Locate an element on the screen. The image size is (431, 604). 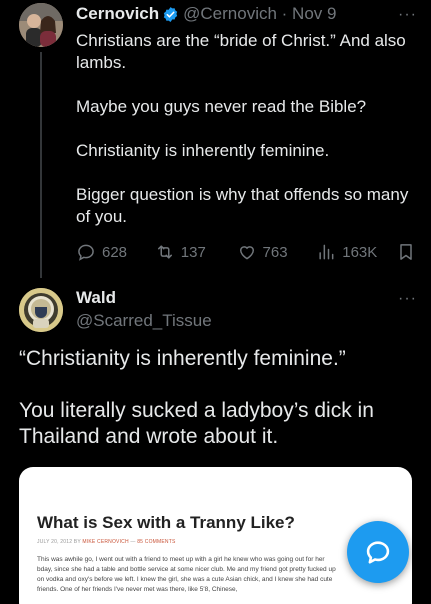
reply-count: 628 is located at coordinates (115, 252).